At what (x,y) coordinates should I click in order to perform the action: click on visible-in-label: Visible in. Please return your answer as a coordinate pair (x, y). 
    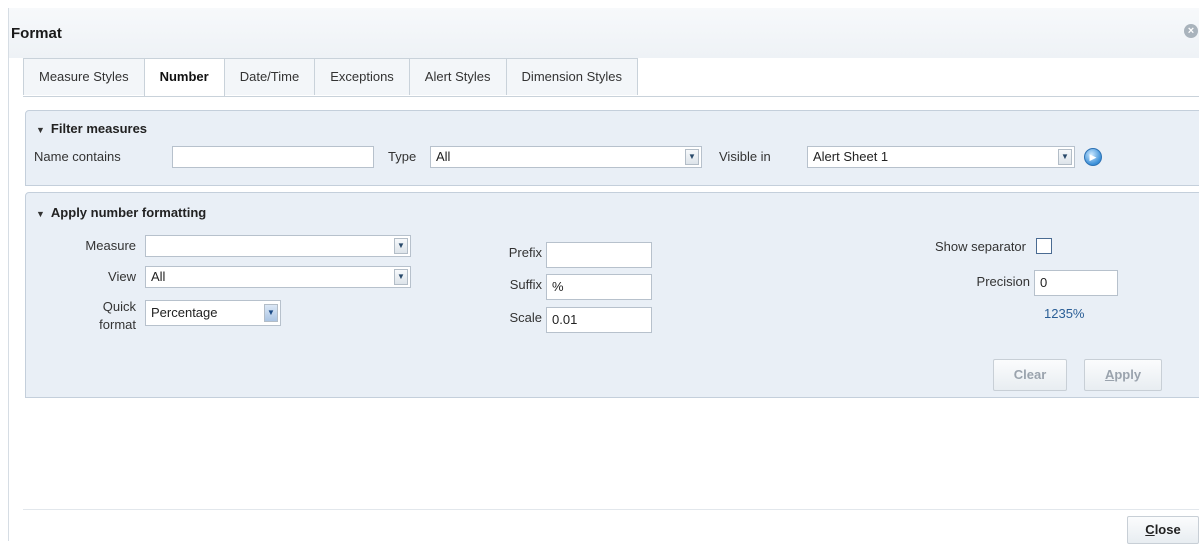
    Looking at the image, I should click on (745, 156).